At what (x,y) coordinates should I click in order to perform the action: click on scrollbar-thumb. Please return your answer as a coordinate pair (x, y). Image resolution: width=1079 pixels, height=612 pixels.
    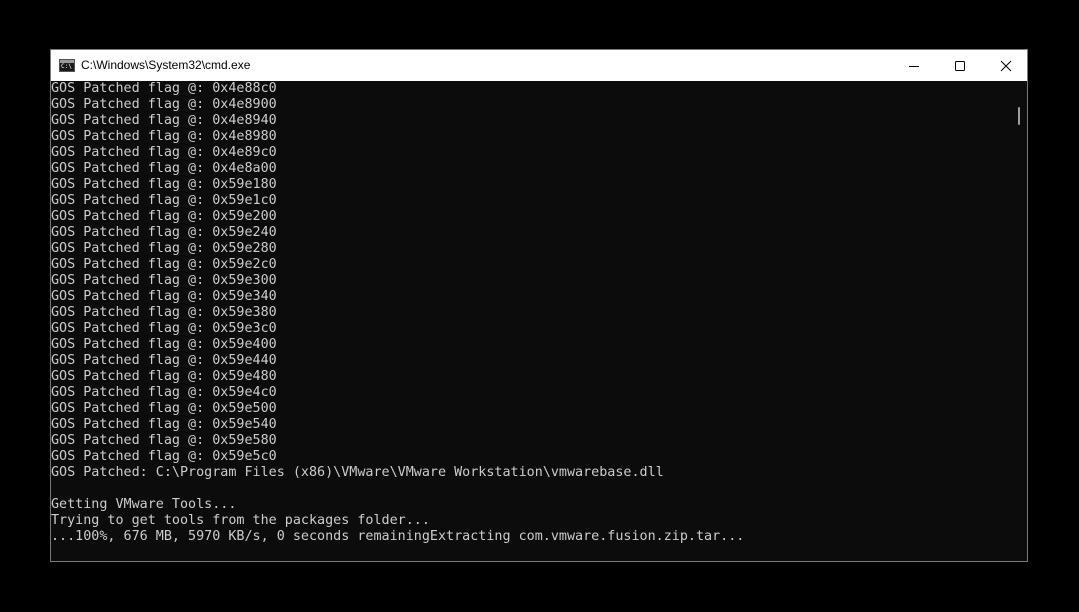
    Looking at the image, I should click on (1019, 116).